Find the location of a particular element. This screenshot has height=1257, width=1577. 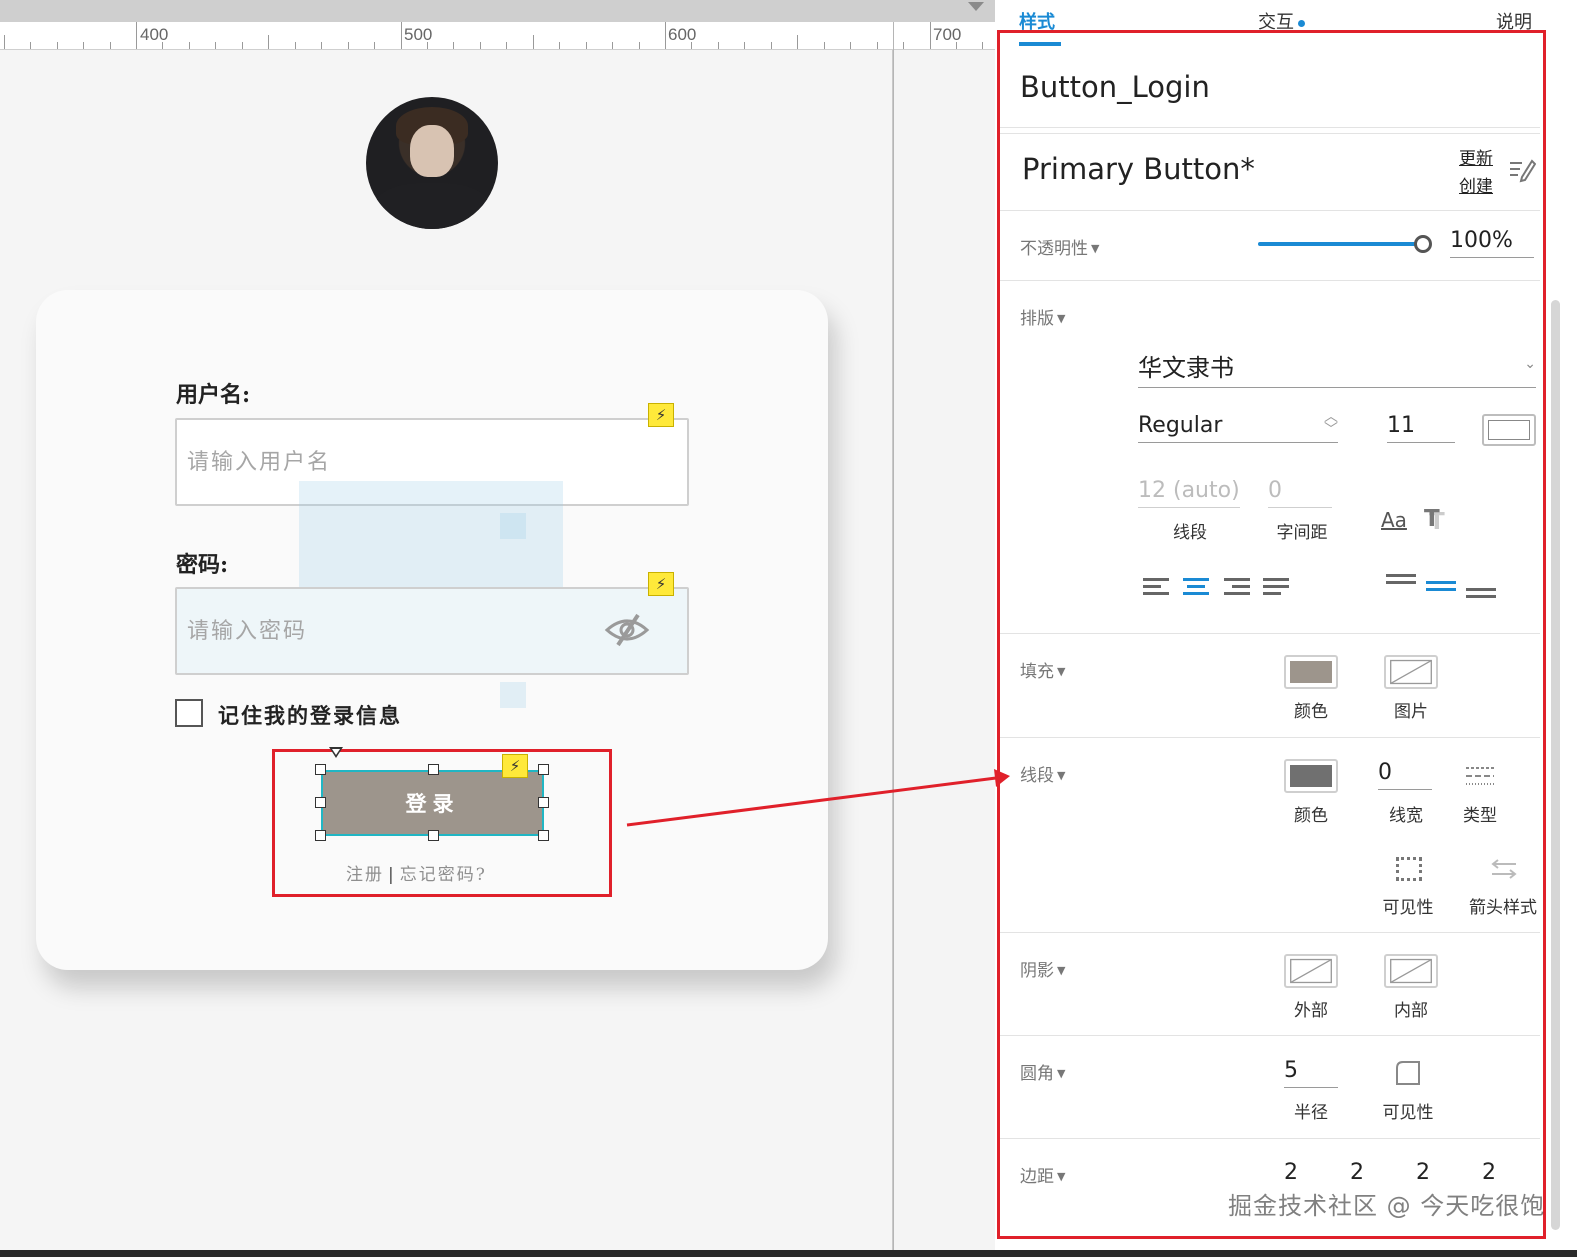

font-color-swatch is located at coordinates (1509, 430).